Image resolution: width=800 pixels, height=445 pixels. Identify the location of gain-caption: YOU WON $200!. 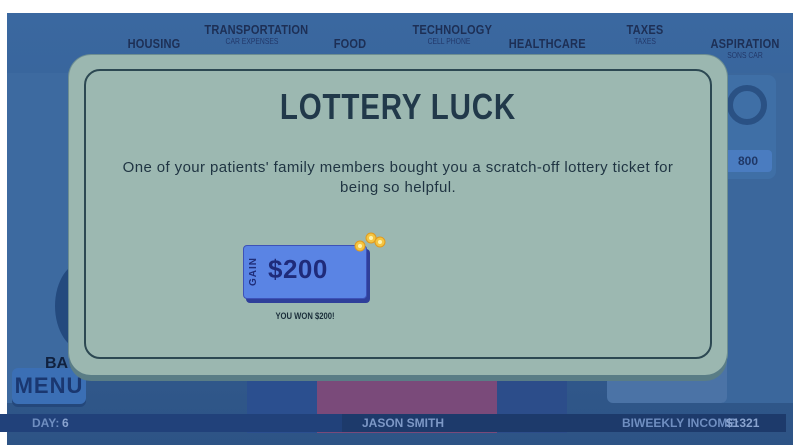
(305, 316).